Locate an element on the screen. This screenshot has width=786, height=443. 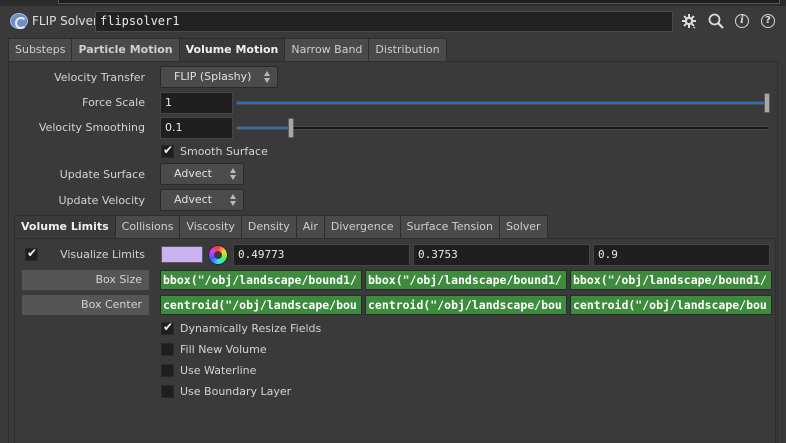
tab-viscosity: Viscosity is located at coordinates (210, 226).